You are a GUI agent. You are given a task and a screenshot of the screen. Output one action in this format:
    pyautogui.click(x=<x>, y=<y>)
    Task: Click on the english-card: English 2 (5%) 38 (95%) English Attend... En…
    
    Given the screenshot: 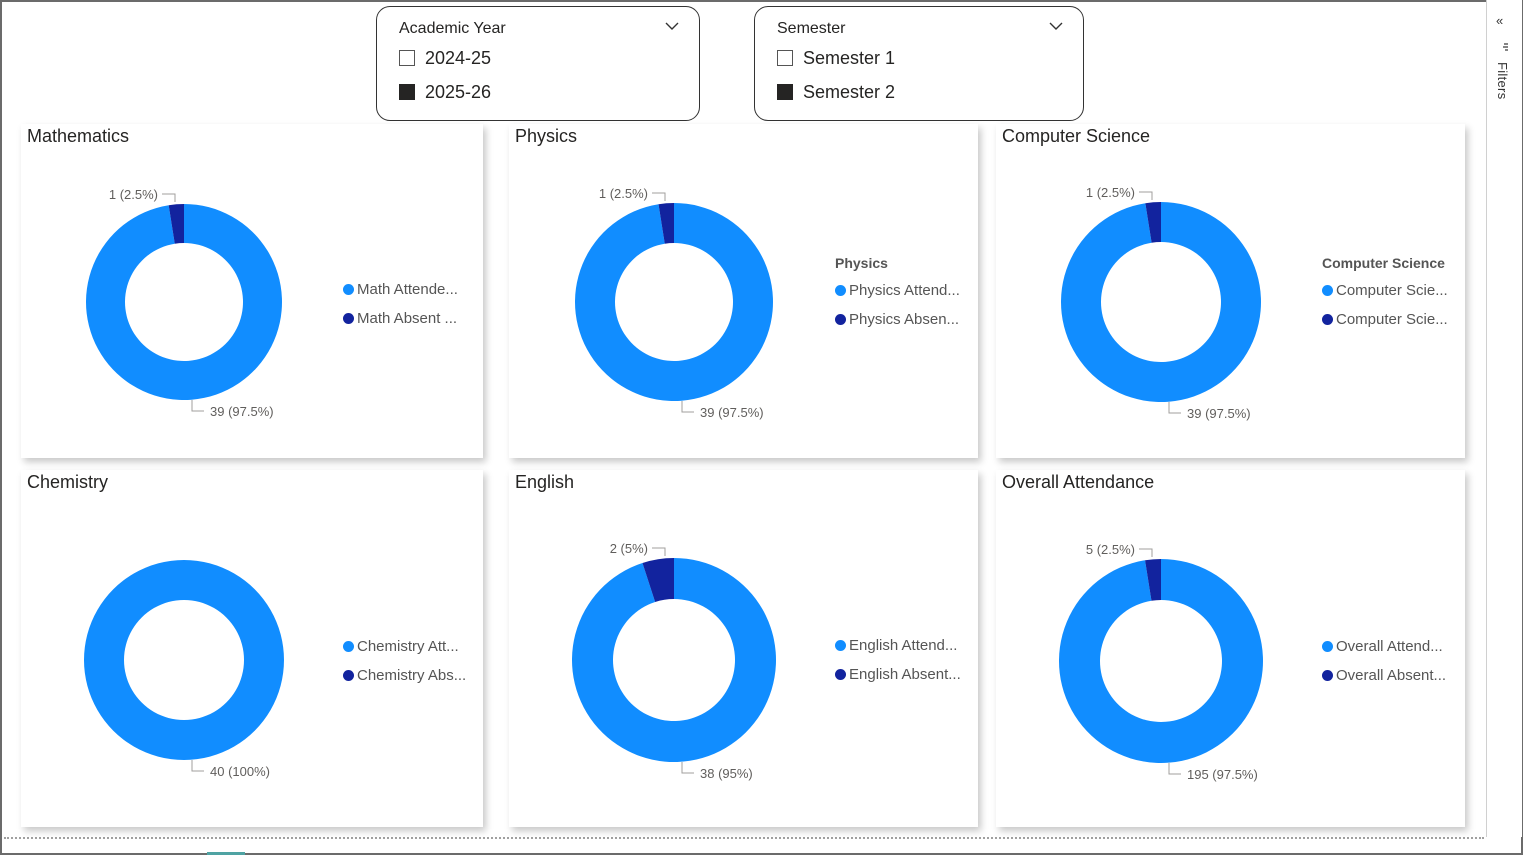 What is the action you would take?
    pyautogui.click(x=743, y=648)
    